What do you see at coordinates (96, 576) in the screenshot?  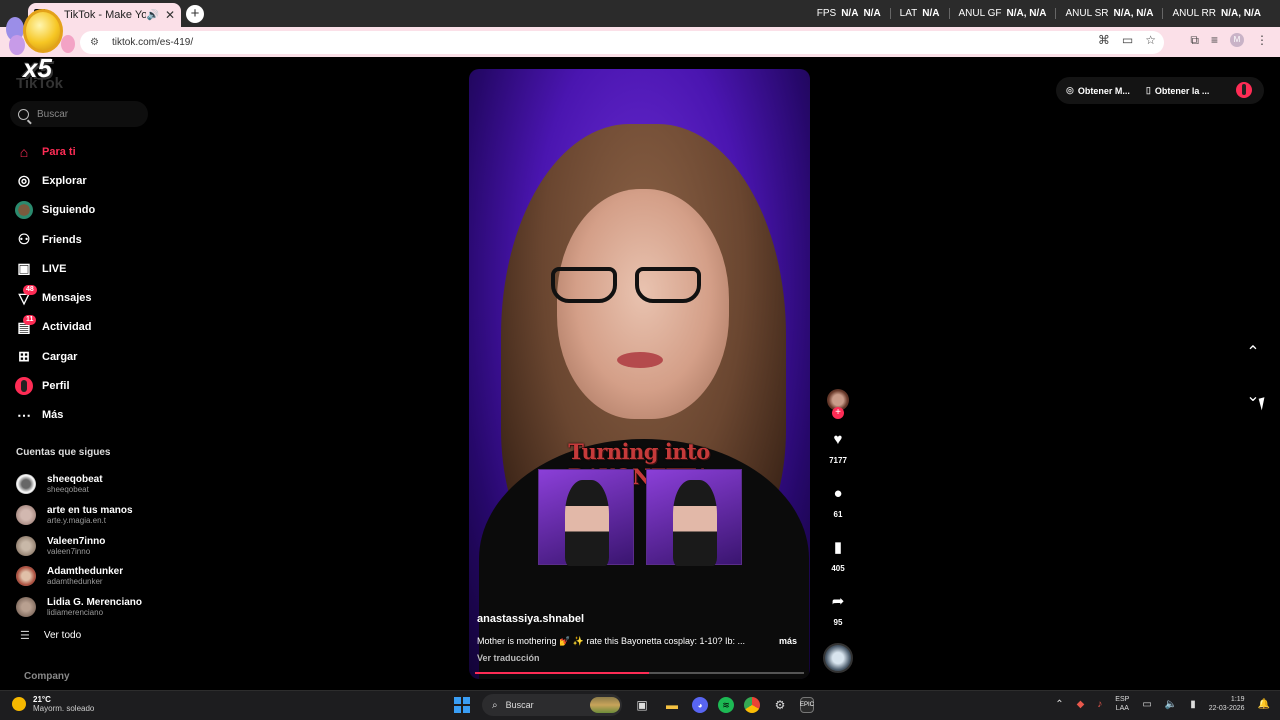 I see `following-account: Adamthedunker adamthedunker` at bounding box center [96, 576].